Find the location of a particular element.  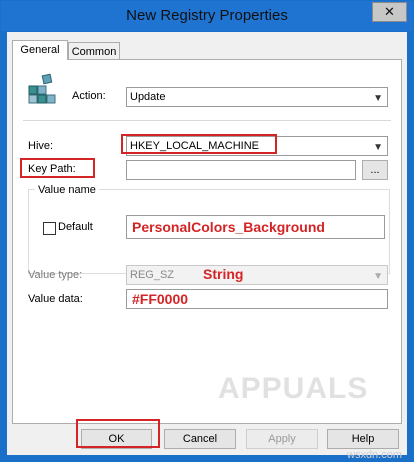

title-bar: New Registry Properties ✕ is located at coordinates (207, 16).